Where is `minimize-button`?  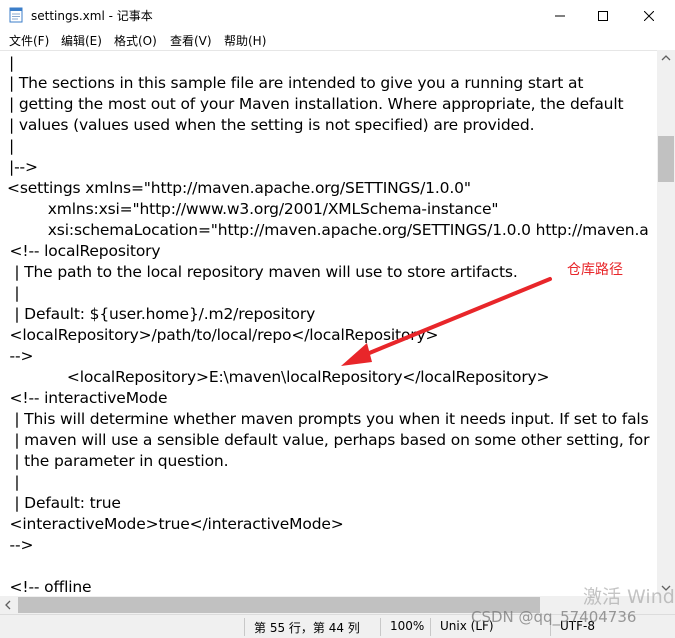
minimize-button is located at coordinates (560, 15).